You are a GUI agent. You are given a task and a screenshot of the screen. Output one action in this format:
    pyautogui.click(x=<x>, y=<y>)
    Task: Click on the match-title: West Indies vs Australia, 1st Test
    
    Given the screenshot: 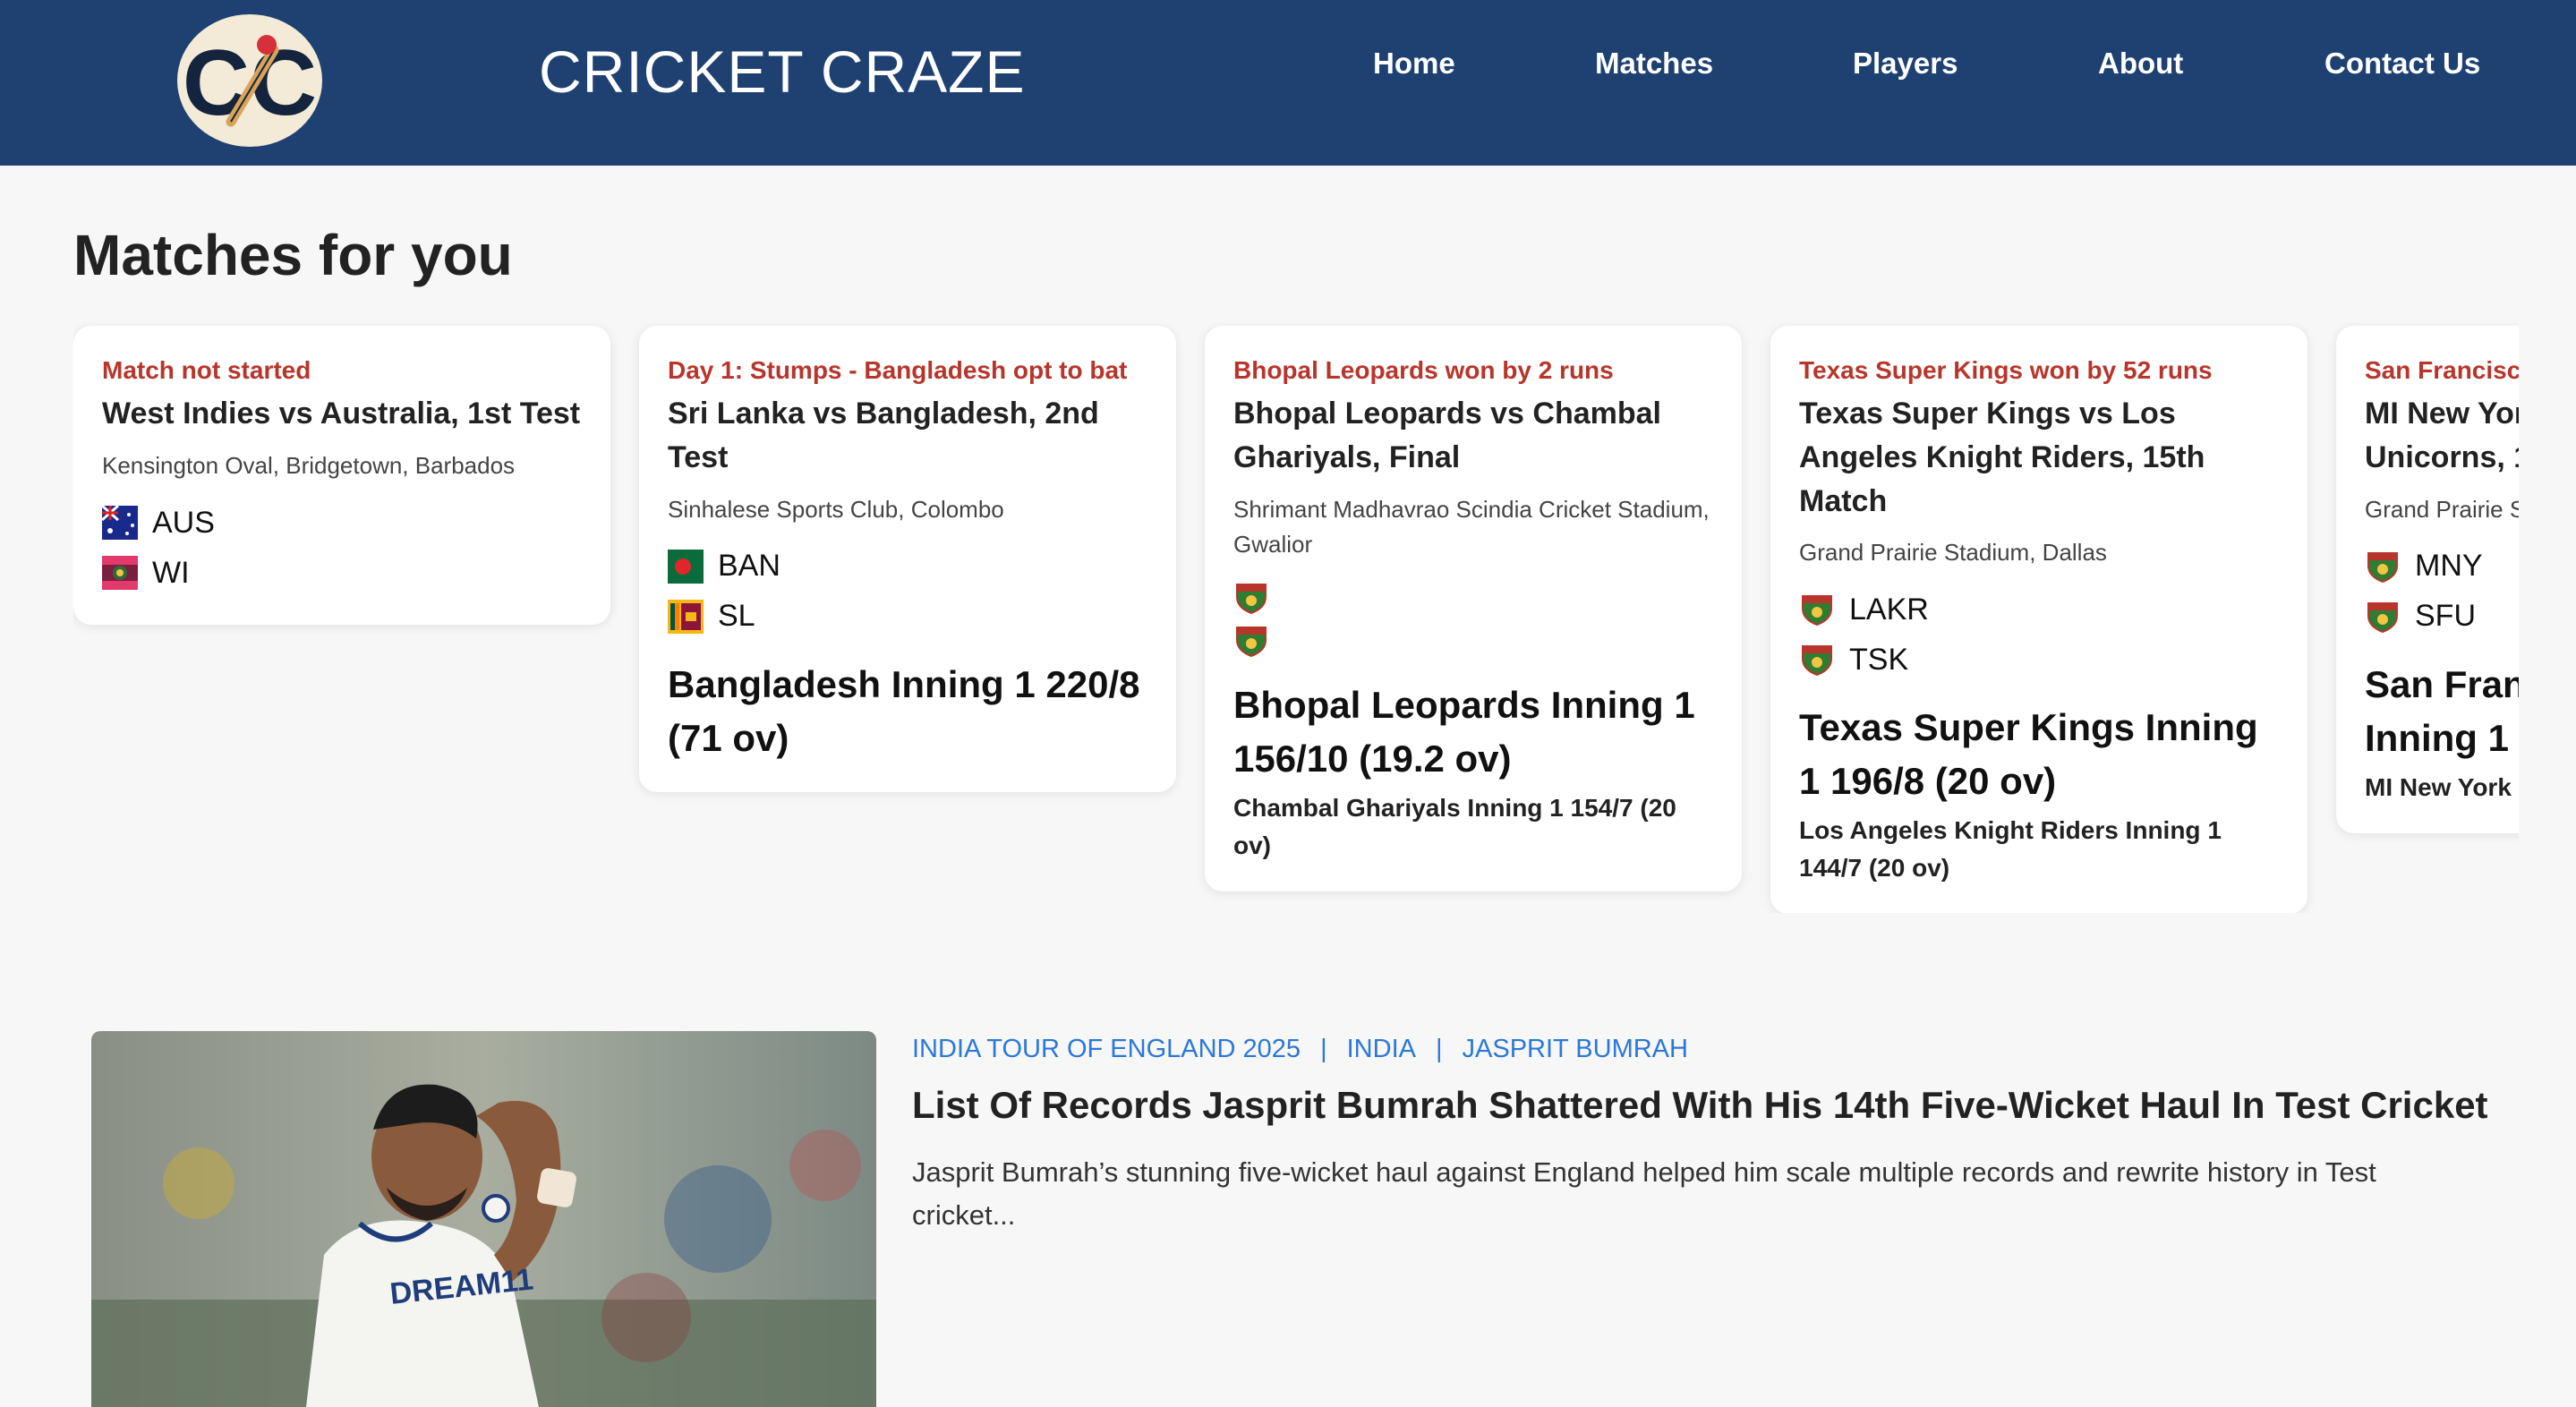 What is the action you would take?
    pyautogui.click(x=341, y=414)
    